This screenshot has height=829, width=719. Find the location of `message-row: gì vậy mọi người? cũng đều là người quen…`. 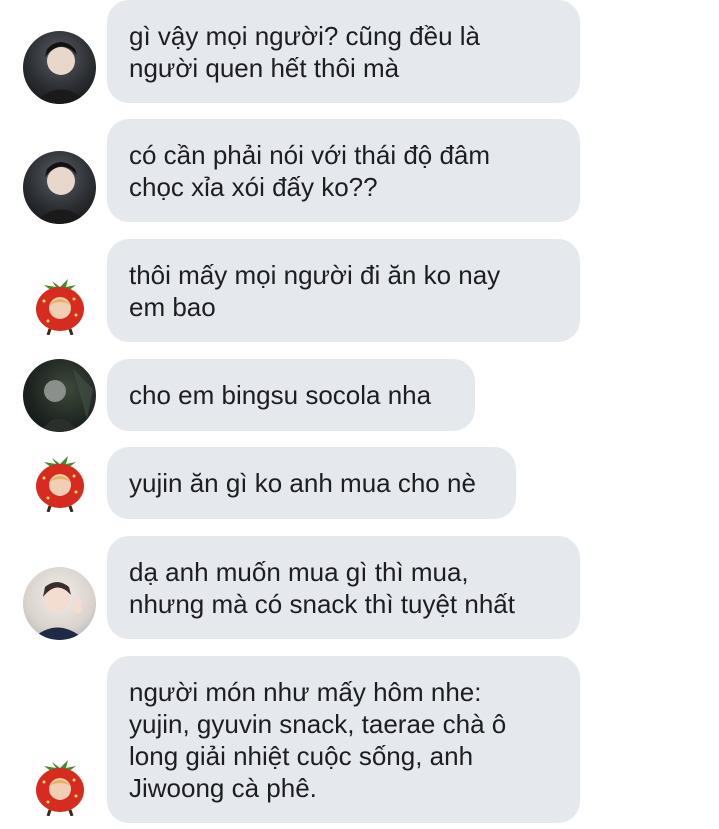

message-row: gì vậy mọi người? cũng đều là người quen… is located at coordinates (359, 52).